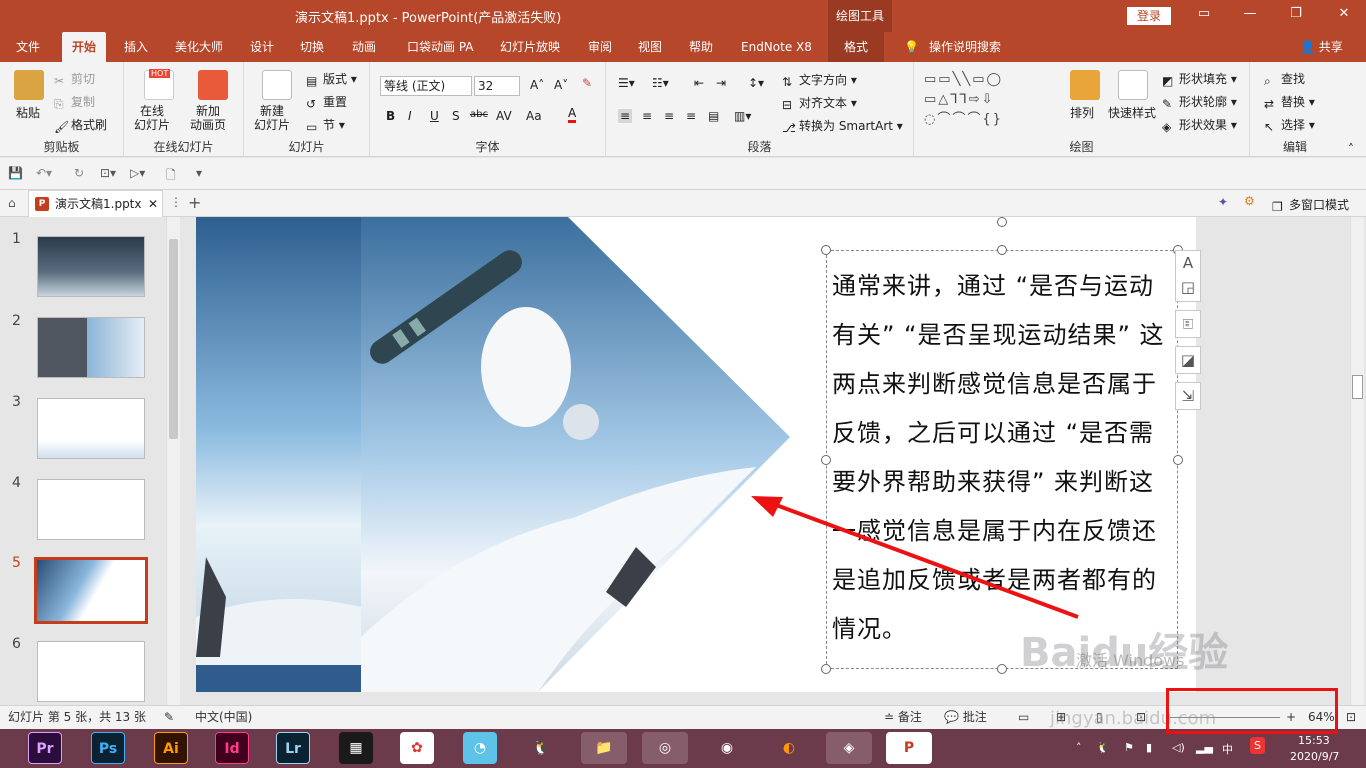 This screenshot has width=1366, height=768. I want to click on layout-button: ▤ 版式 ▾, so click(331, 79).